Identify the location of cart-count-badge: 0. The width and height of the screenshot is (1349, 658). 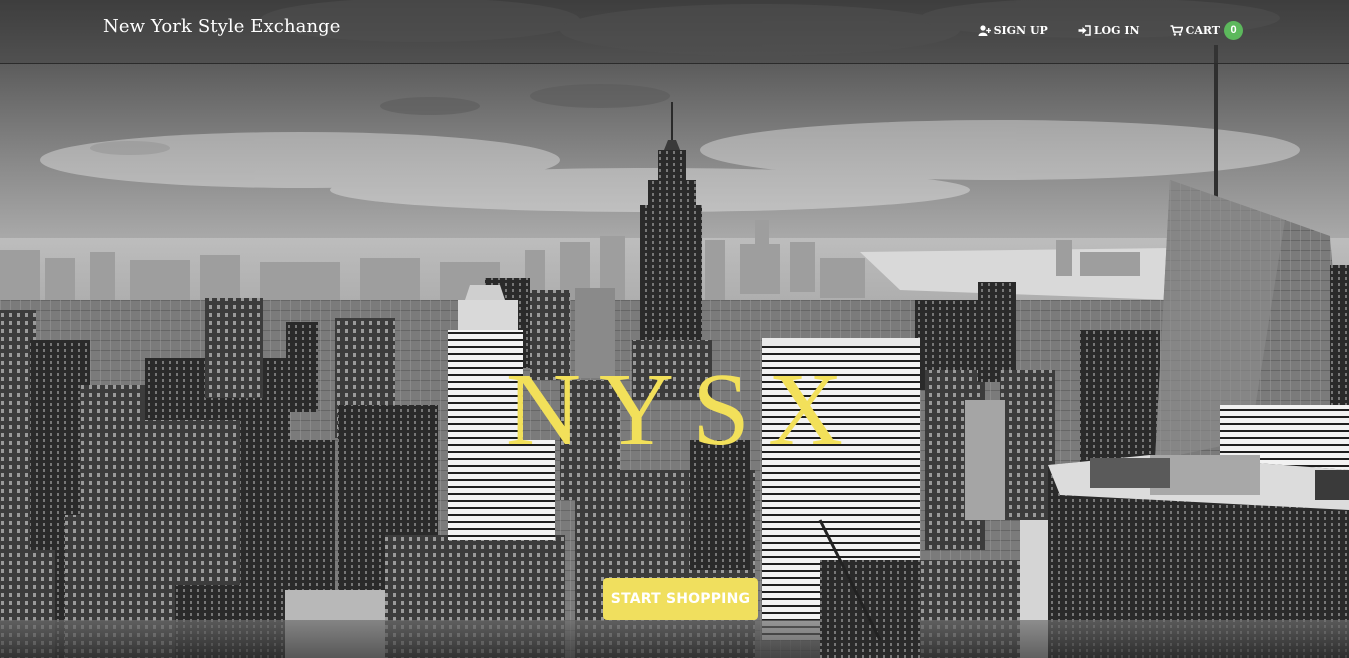
(1233, 30).